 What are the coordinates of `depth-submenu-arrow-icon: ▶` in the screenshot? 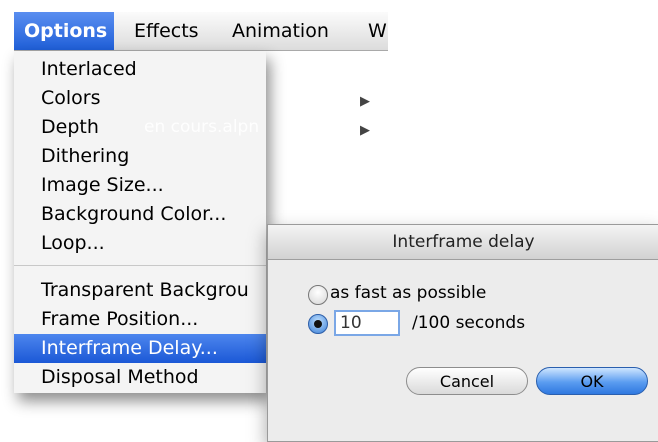 It's located at (365, 130).